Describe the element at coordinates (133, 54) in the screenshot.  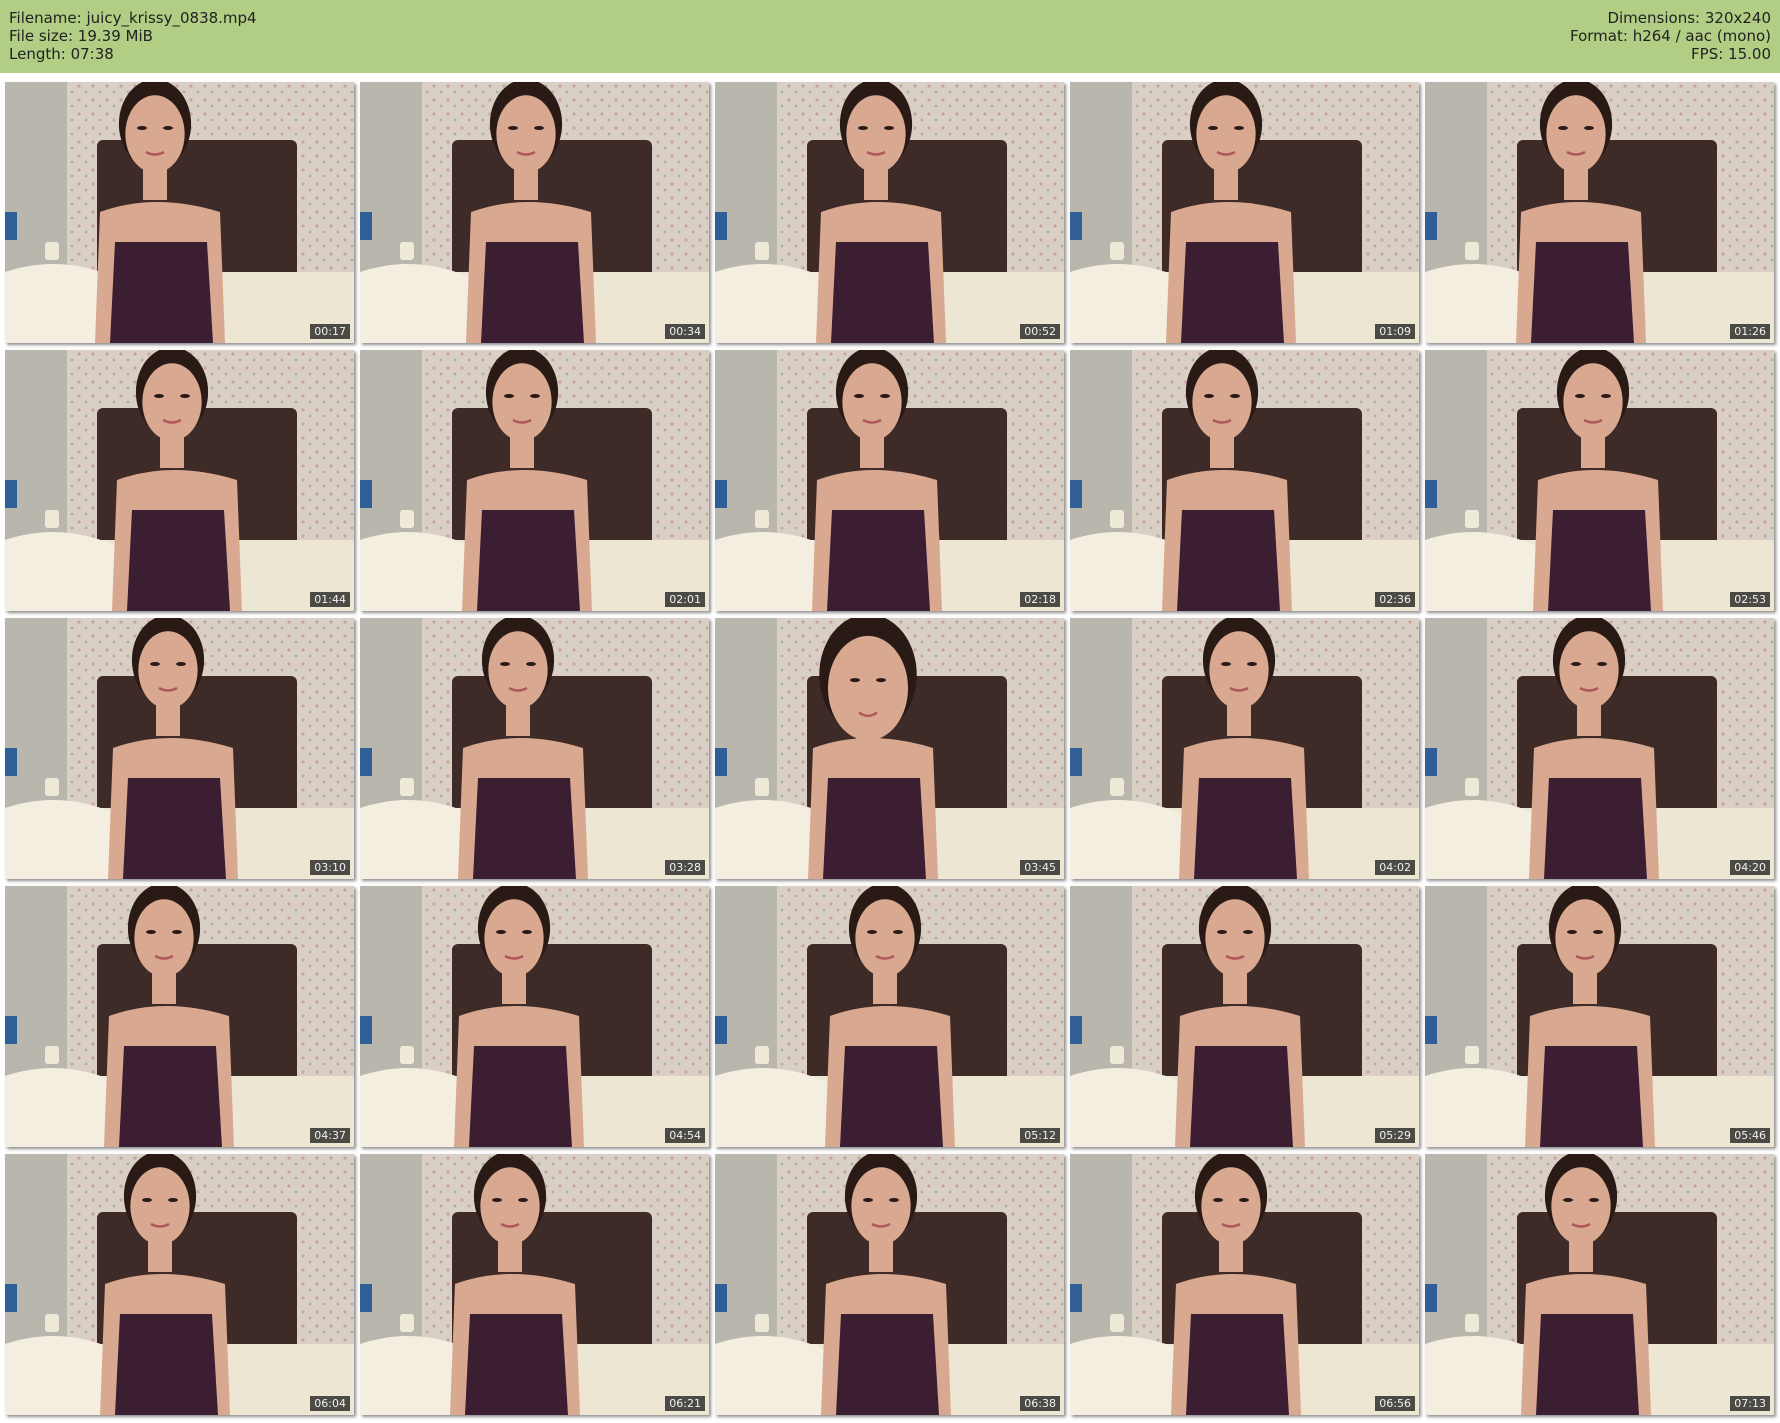
I see `length-line: Length: 07:38` at that location.